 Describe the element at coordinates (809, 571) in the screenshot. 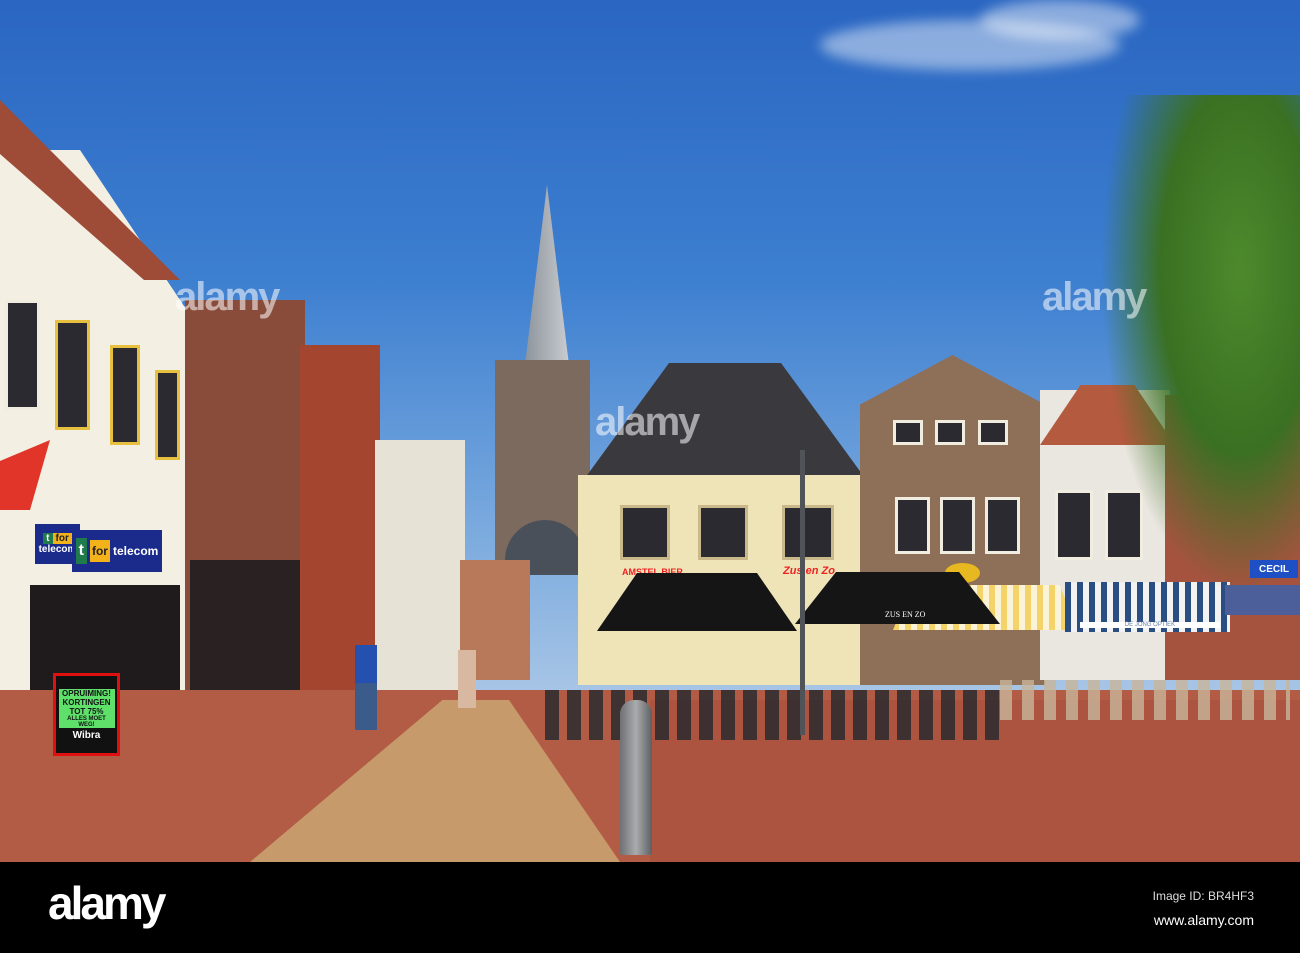

I see `zus-en-zo-sign: Zus en Zo` at that location.